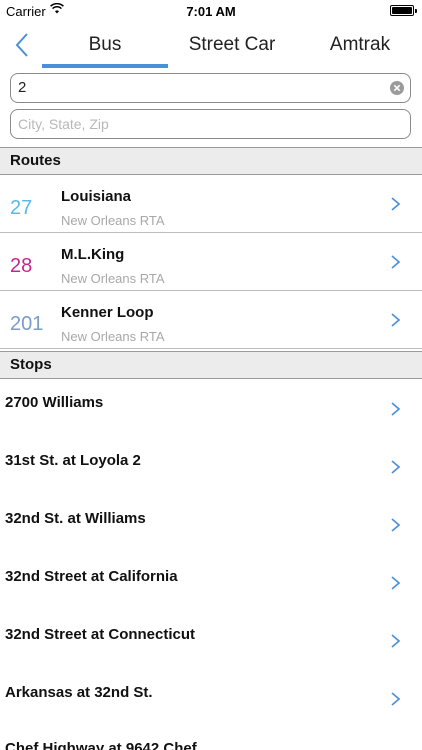 The image size is (422, 750). Describe the element at coordinates (54, 402) in the screenshot. I see `stop-name: 2700 Williams` at that location.